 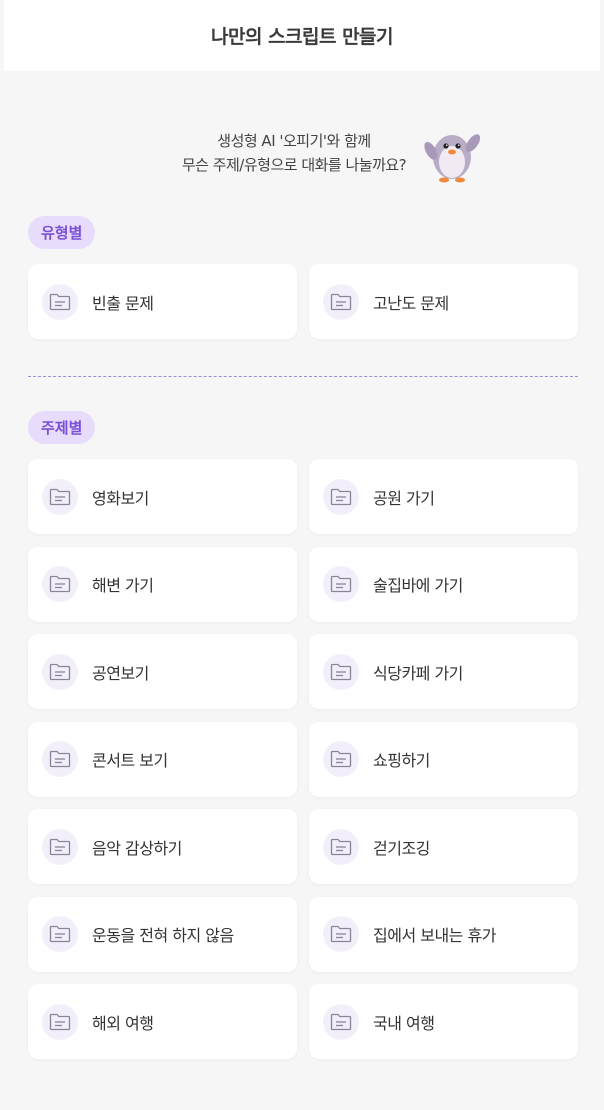 I want to click on topic-card: 공원 가기, so click(x=443, y=496).